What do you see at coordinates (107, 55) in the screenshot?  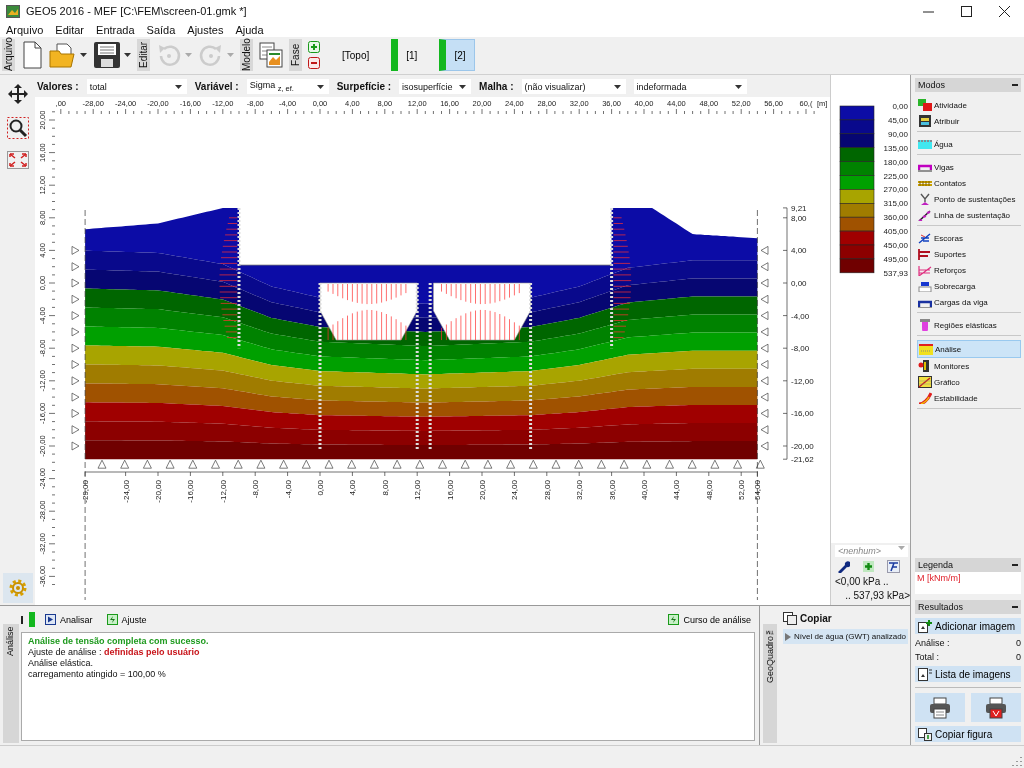 I see `save-icon` at bounding box center [107, 55].